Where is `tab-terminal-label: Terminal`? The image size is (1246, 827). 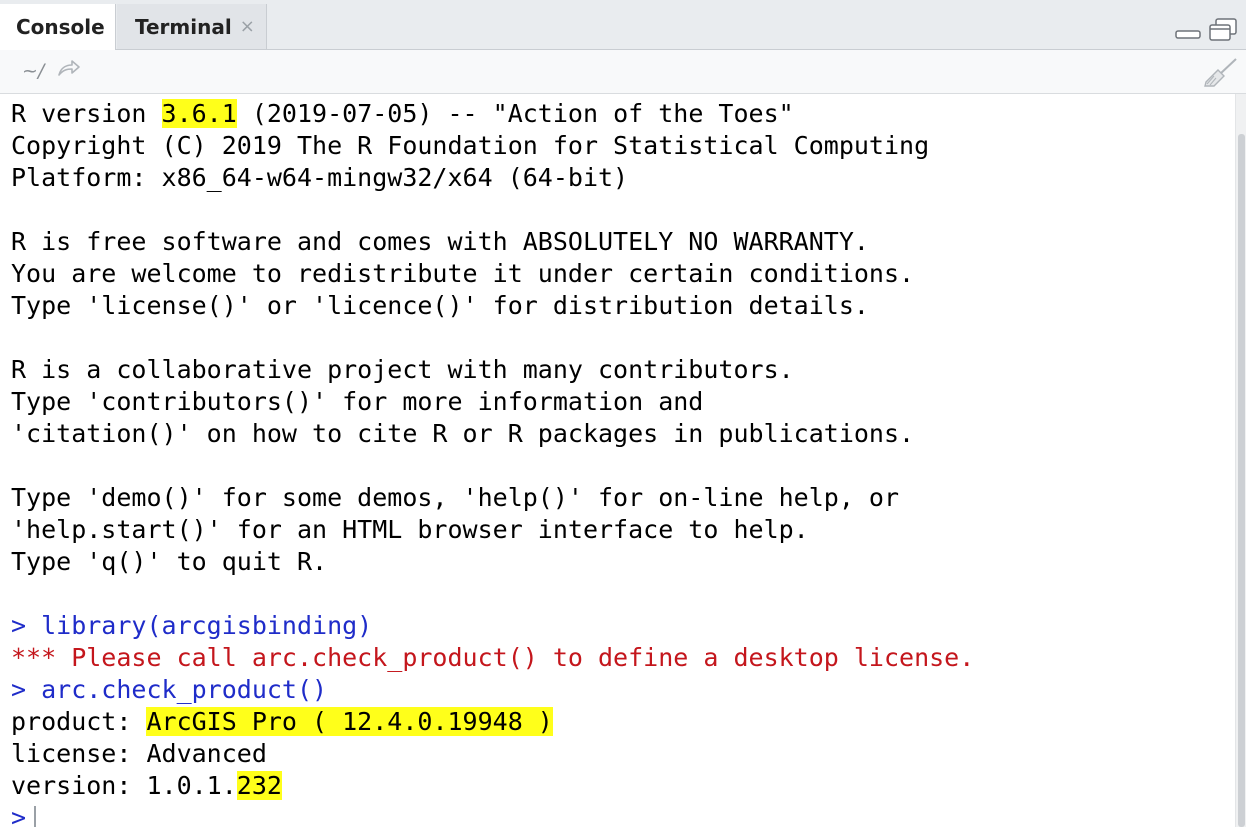
tab-terminal-label: Terminal is located at coordinates (183, 26).